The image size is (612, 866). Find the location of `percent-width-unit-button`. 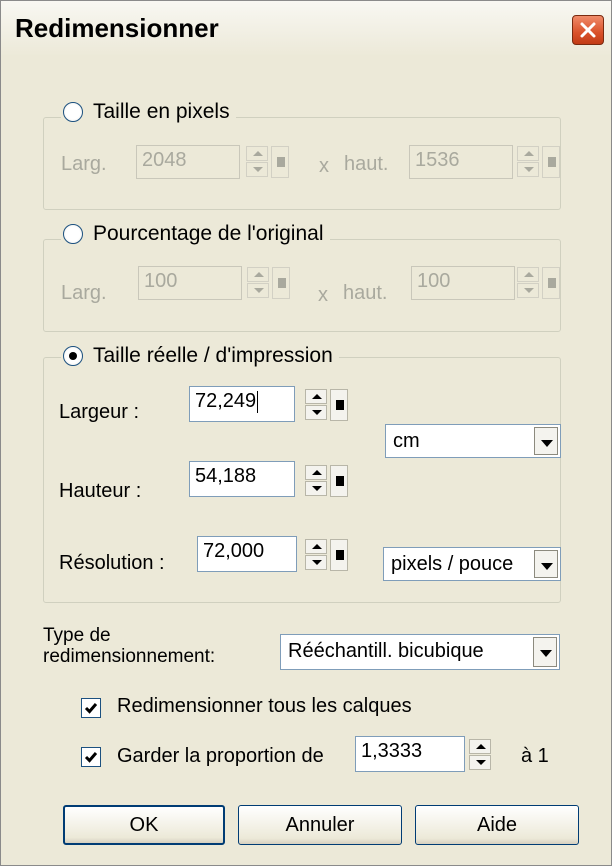

percent-width-unit-button is located at coordinates (281, 283).